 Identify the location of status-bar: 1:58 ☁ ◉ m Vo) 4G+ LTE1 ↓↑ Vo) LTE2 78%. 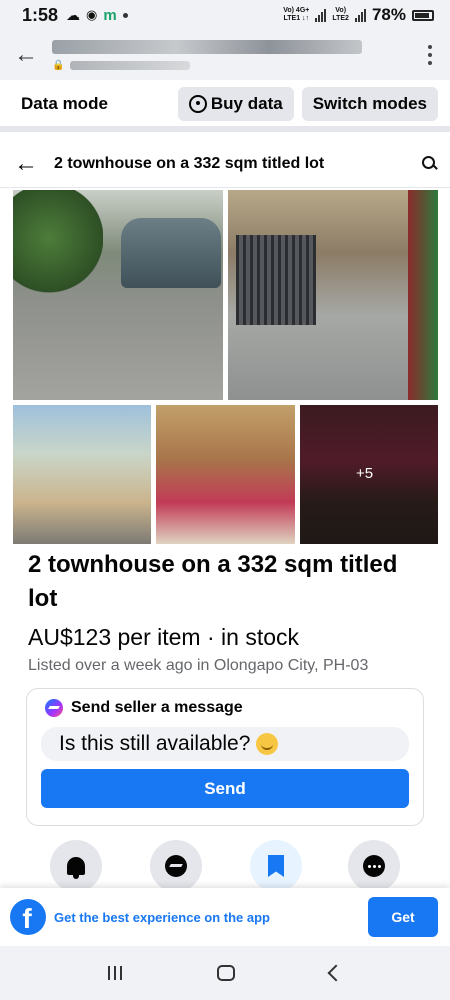
(225, 15).